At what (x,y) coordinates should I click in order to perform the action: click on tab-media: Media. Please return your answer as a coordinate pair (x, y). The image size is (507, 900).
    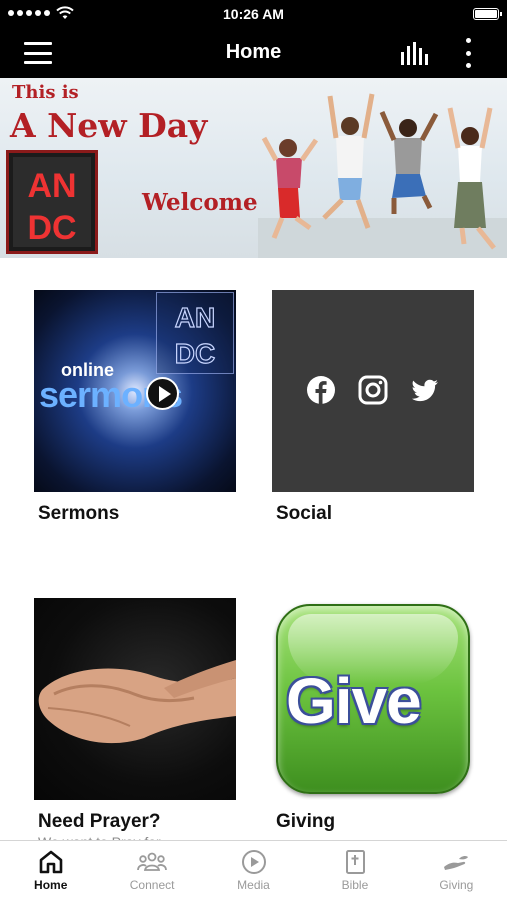
    Looking at the image, I should click on (253, 870).